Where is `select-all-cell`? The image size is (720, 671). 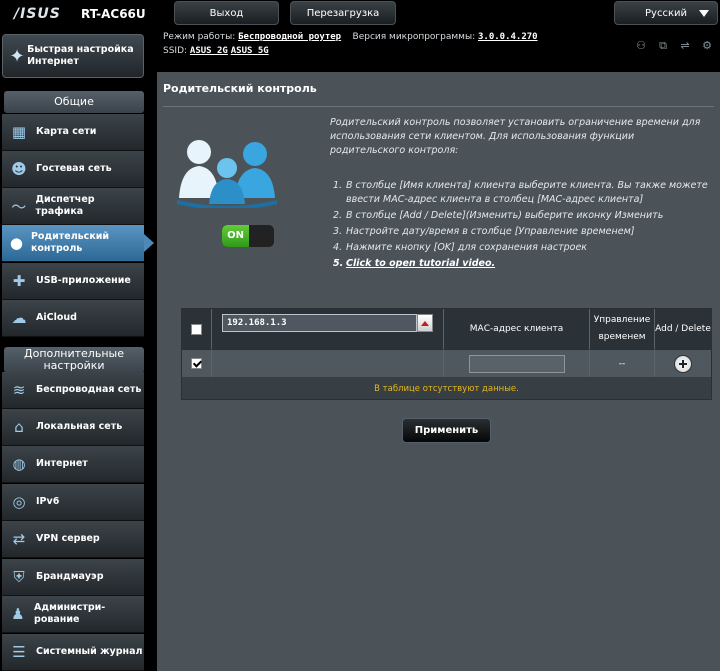 select-all-cell is located at coordinates (197, 329).